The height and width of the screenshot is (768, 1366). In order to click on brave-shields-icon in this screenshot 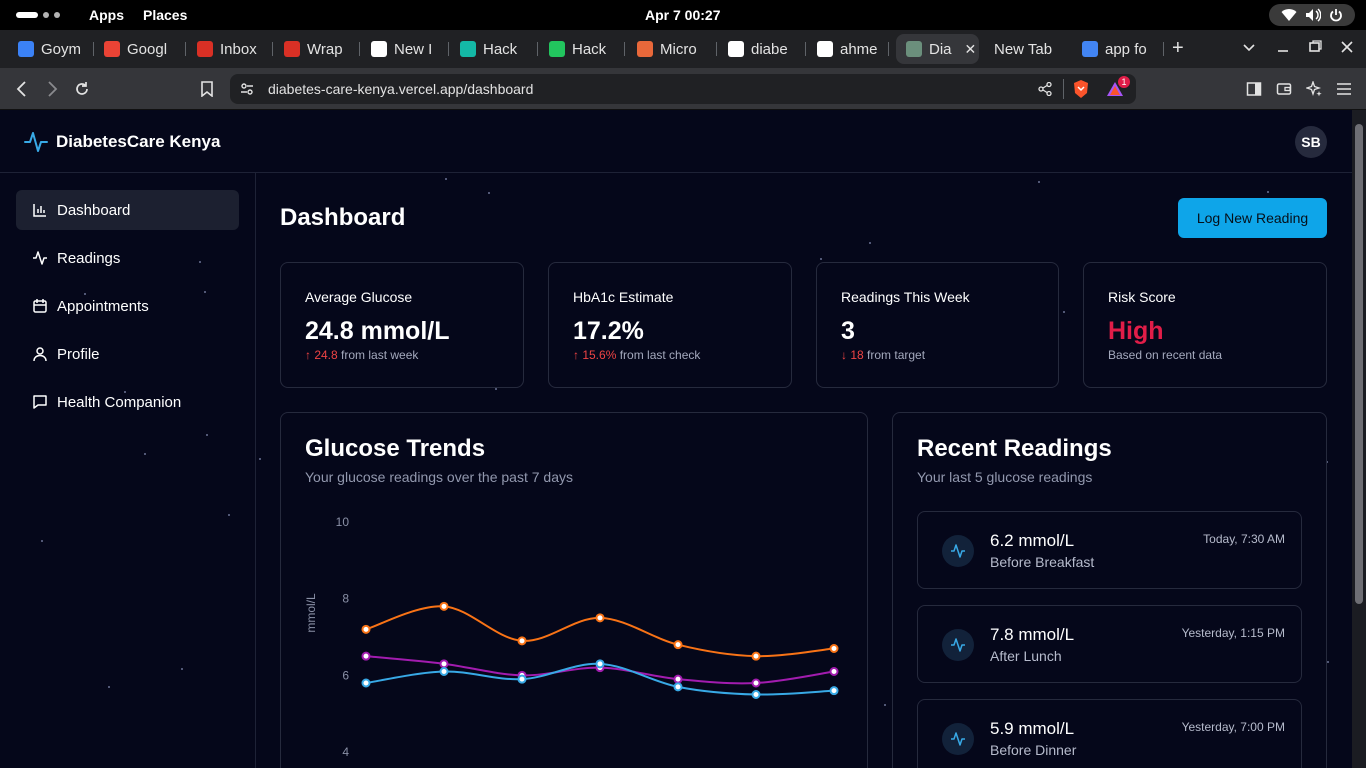, I will do `click(1081, 91)`.